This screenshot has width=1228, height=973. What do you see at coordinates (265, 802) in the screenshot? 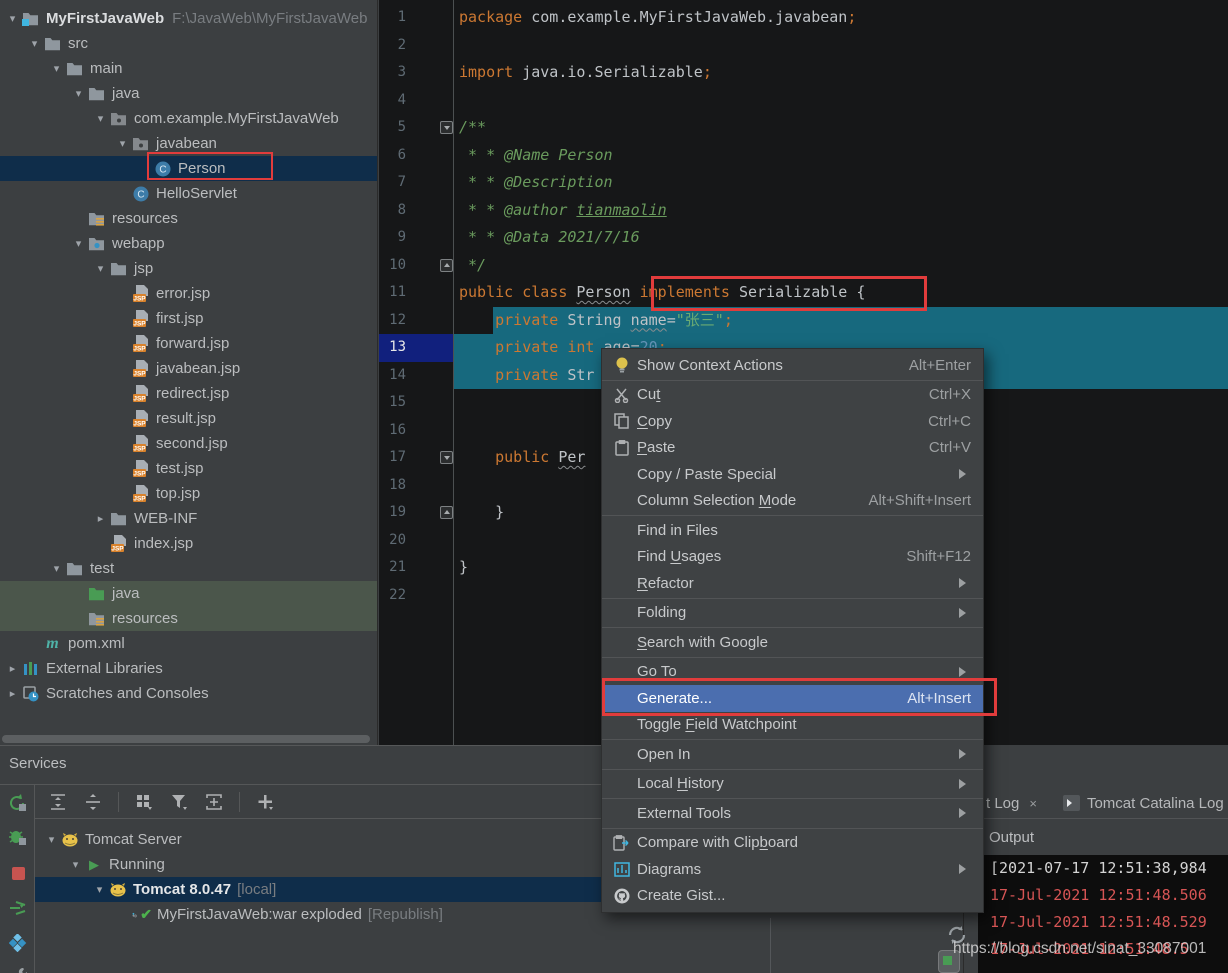
I see `add-button` at bounding box center [265, 802].